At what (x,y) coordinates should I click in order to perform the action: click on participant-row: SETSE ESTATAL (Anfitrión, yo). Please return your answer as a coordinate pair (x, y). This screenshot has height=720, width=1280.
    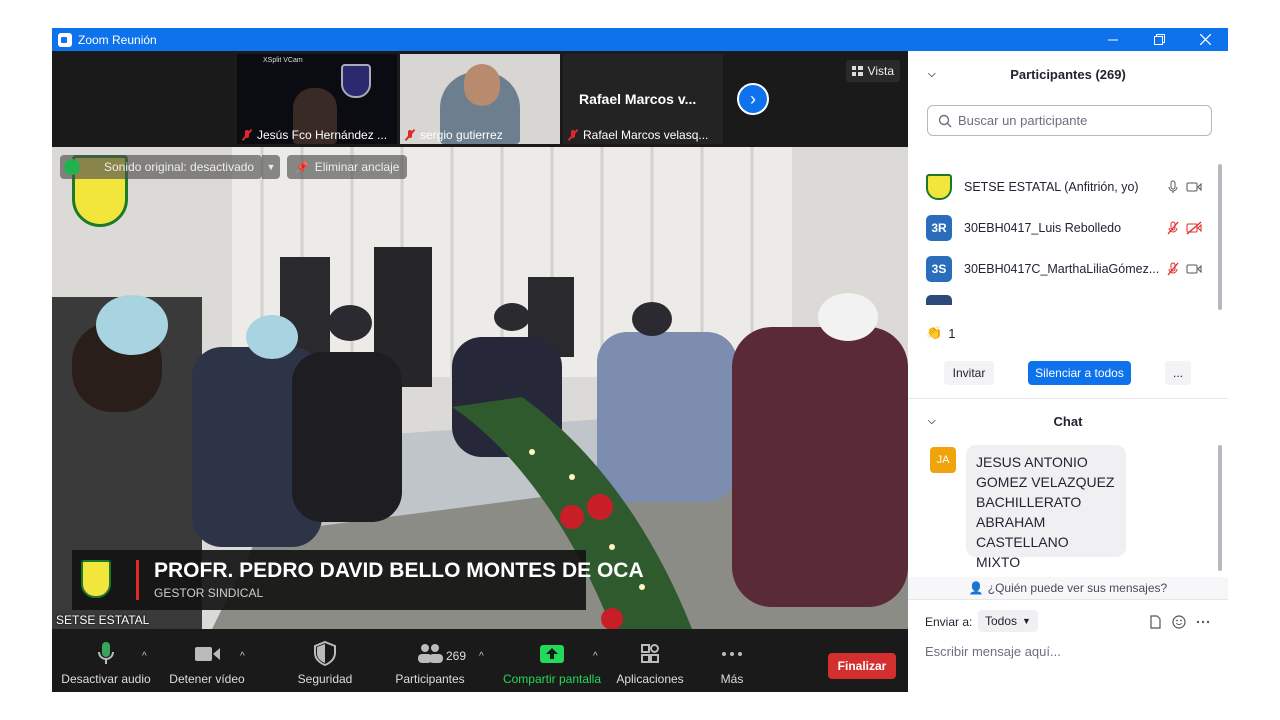
    Looking at the image, I should click on (1066, 187).